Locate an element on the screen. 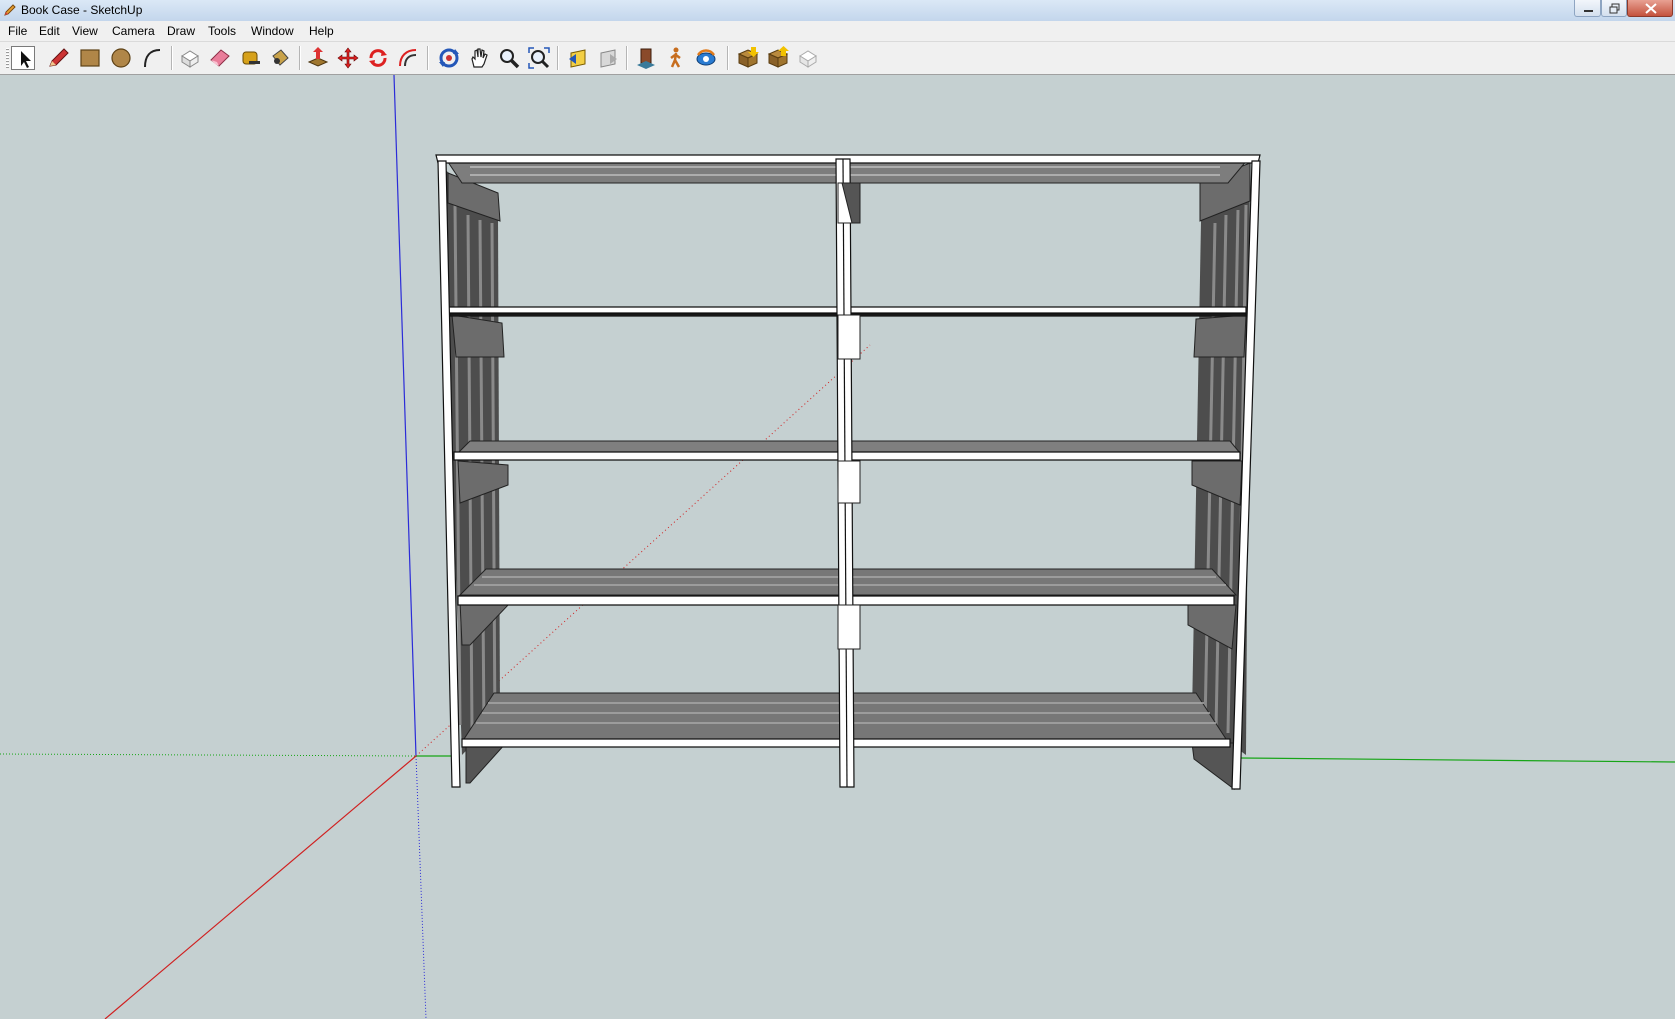 This screenshot has width=1675, height=1019. arc-icon is located at coordinates (152, 58).